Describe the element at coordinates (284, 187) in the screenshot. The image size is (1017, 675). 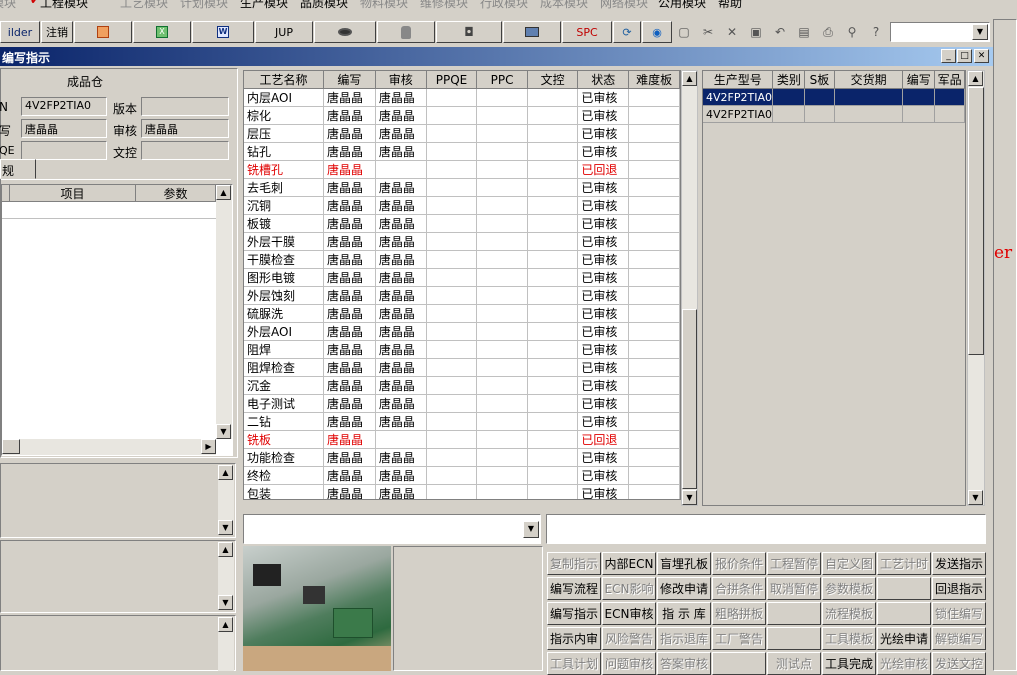
I see `process-name-cell: 去毛刺` at that location.